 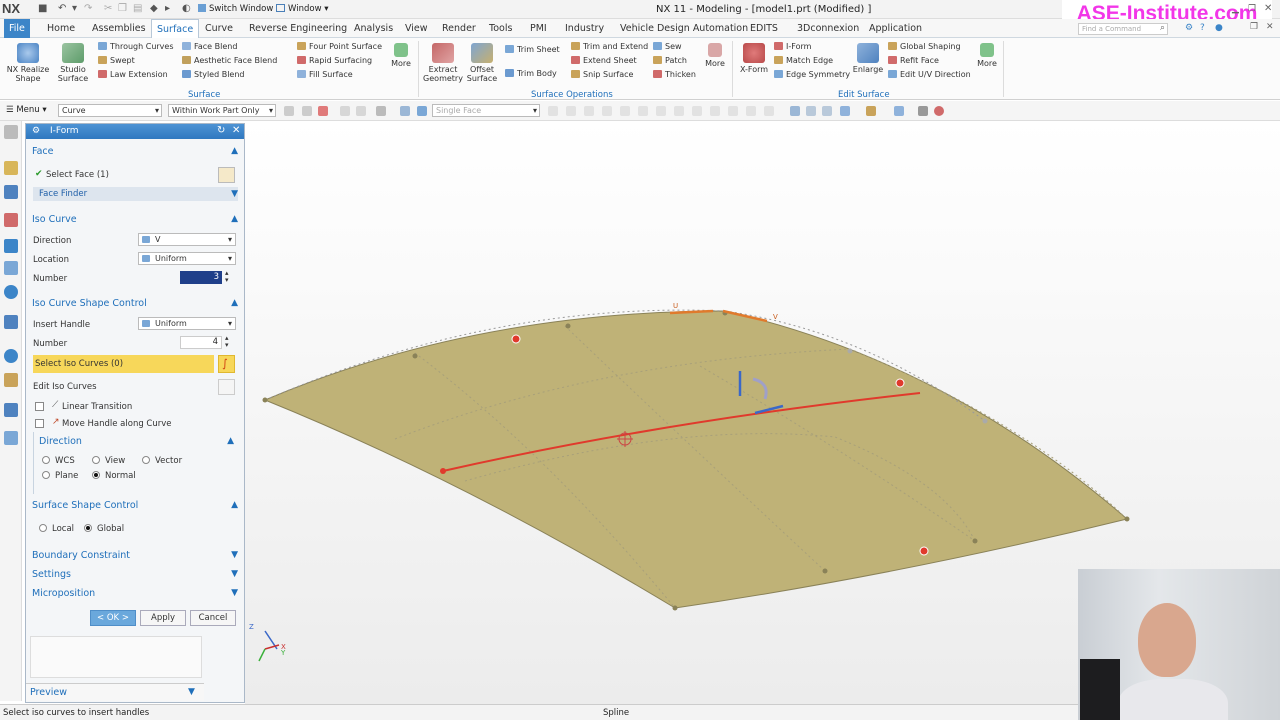 What do you see at coordinates (108, 8) in the screenshot?
I see `cut-icon: ✂` at bounding box center [108, 8].